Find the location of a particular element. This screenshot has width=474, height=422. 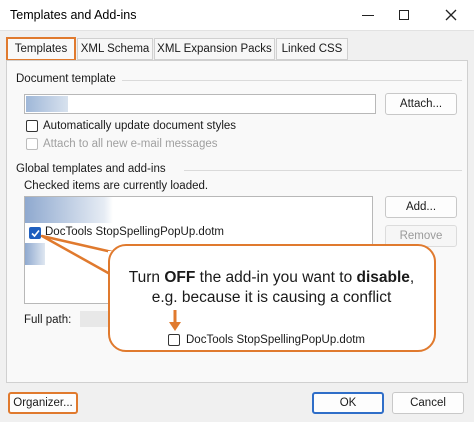

window-title: Templates and Add-ins is located at coordinates (73, 15).